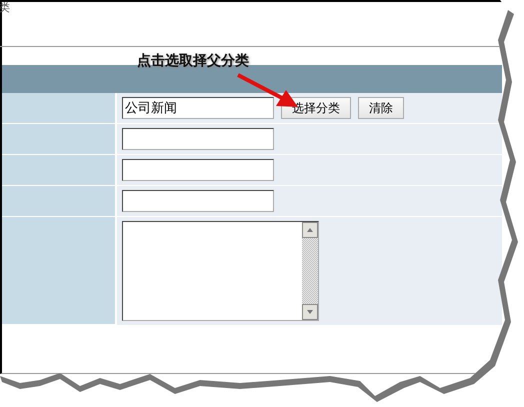 The height and width of the screenshot is (407, 524). I want to click on input-field: 公司新闻, so click(198, 108).